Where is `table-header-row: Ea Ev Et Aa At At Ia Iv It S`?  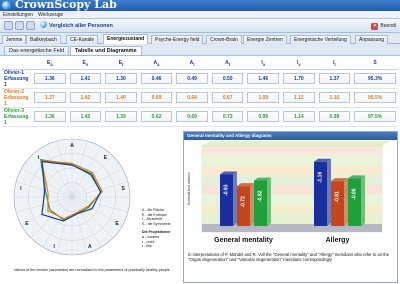
table-header-row: Ea Ev Et Aa At At Ia Iv It S is located at coordinates (200, 64).